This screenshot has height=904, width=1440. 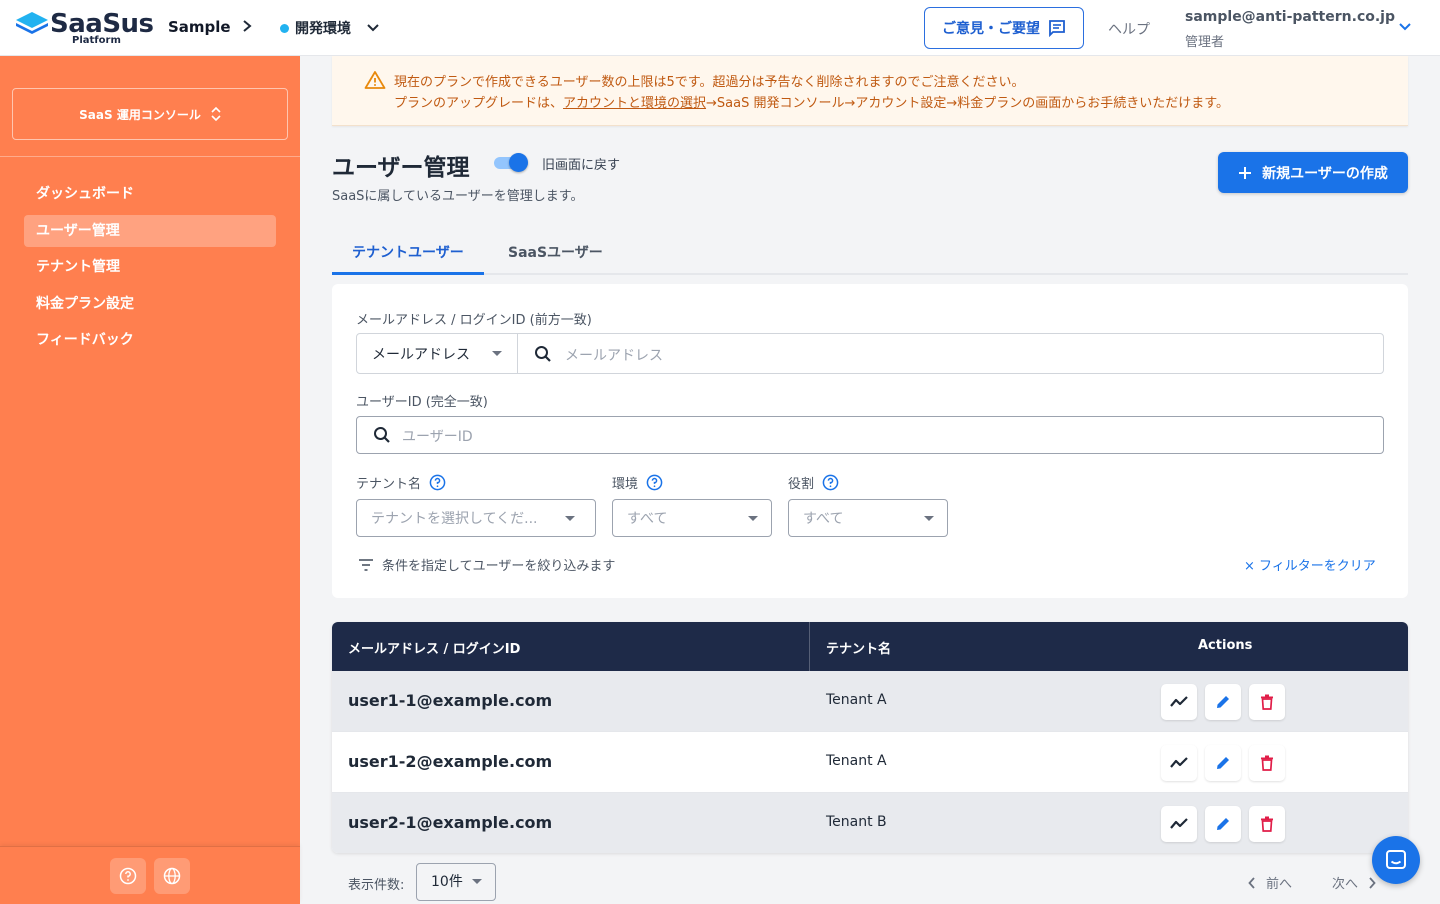 What do you see at coordinates (422, 402) in the screenshot?
I see `userid-filter-label-text: ユーザーID (完全一致)` at bounding box center [422, 402].